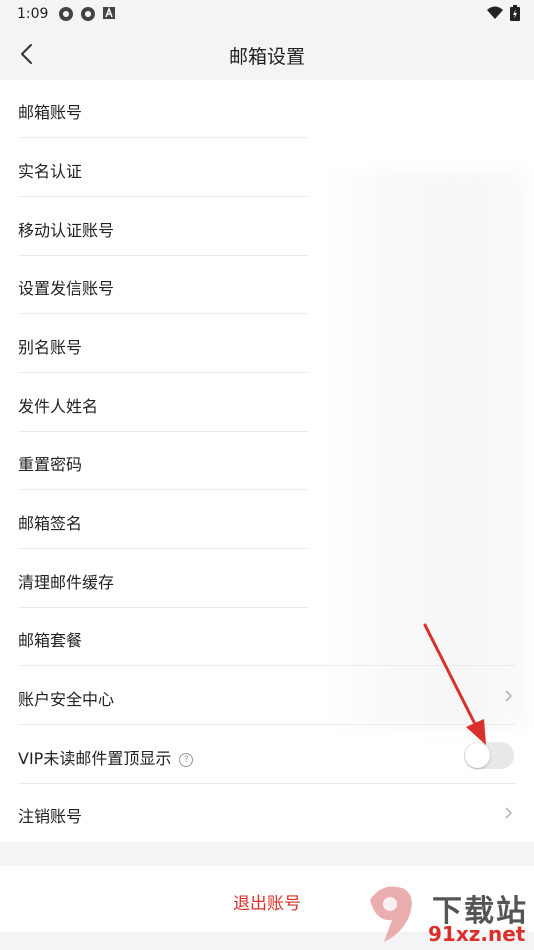 This screenshot has height=950, width=534. I want to click on settings-row-signature: 邮箱签名, so click(267, 520).